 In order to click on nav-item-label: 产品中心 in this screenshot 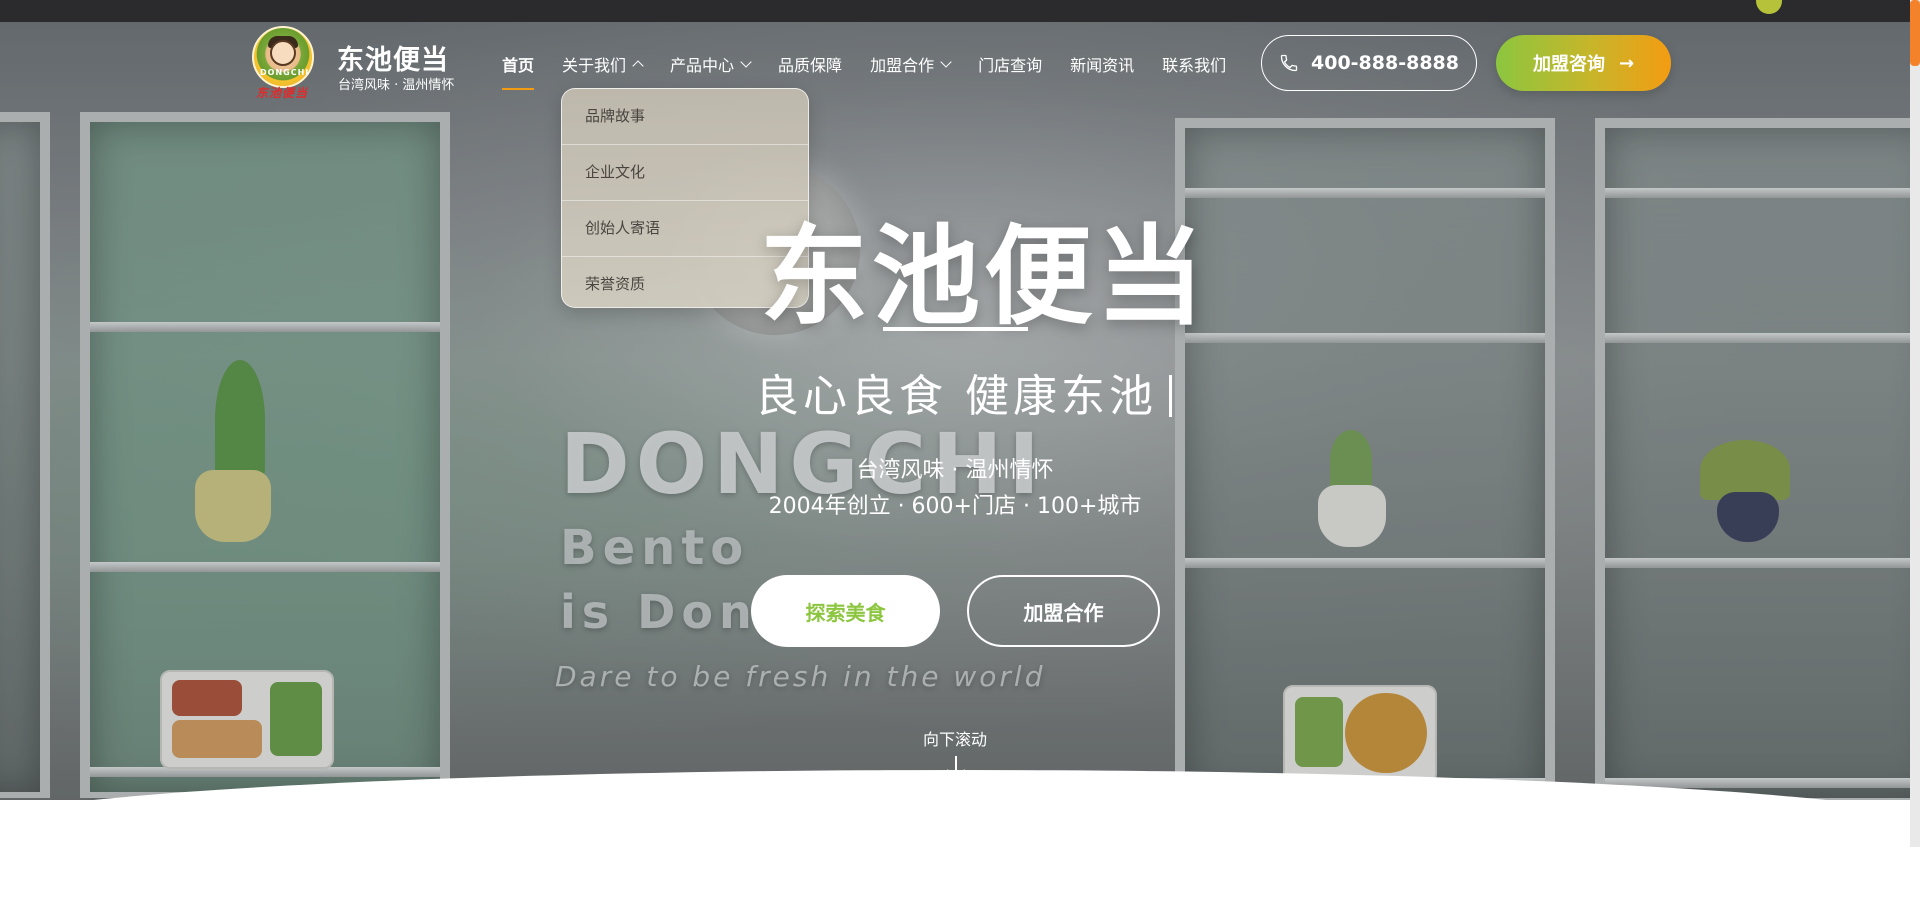, I will do `click(702, 65)`.